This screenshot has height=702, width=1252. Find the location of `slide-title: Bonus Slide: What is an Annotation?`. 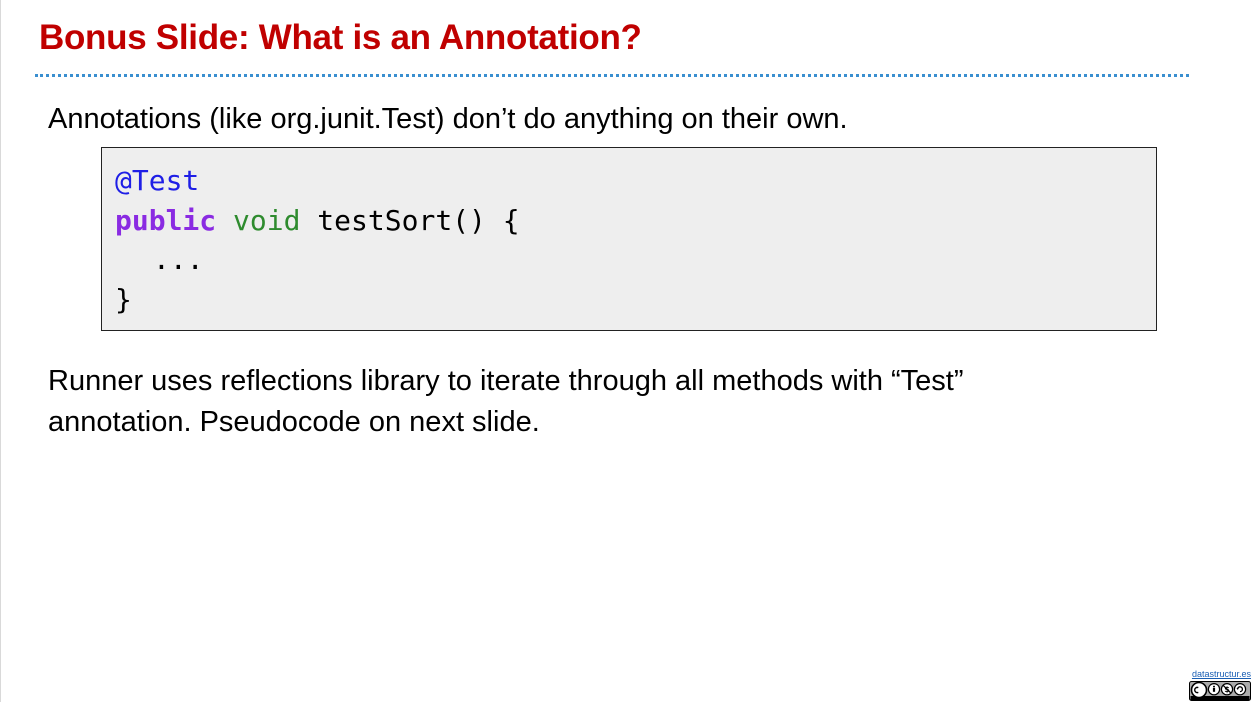

slide-title: Bonus Slide: What is an Annotation? is located at coordinates (340, 37).